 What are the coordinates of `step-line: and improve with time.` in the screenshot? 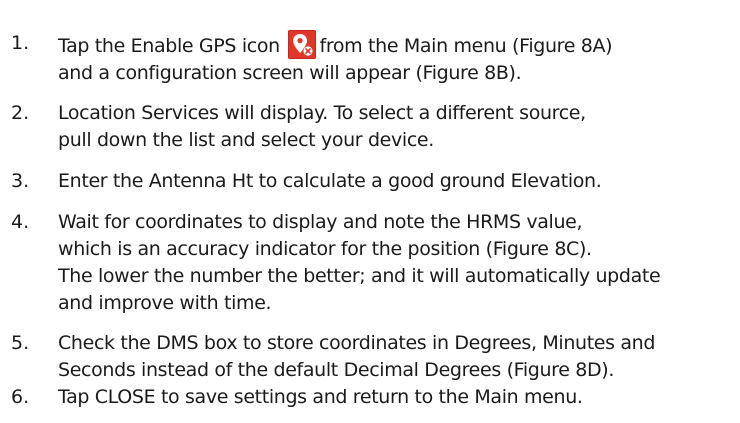 It's located at (165, 303).